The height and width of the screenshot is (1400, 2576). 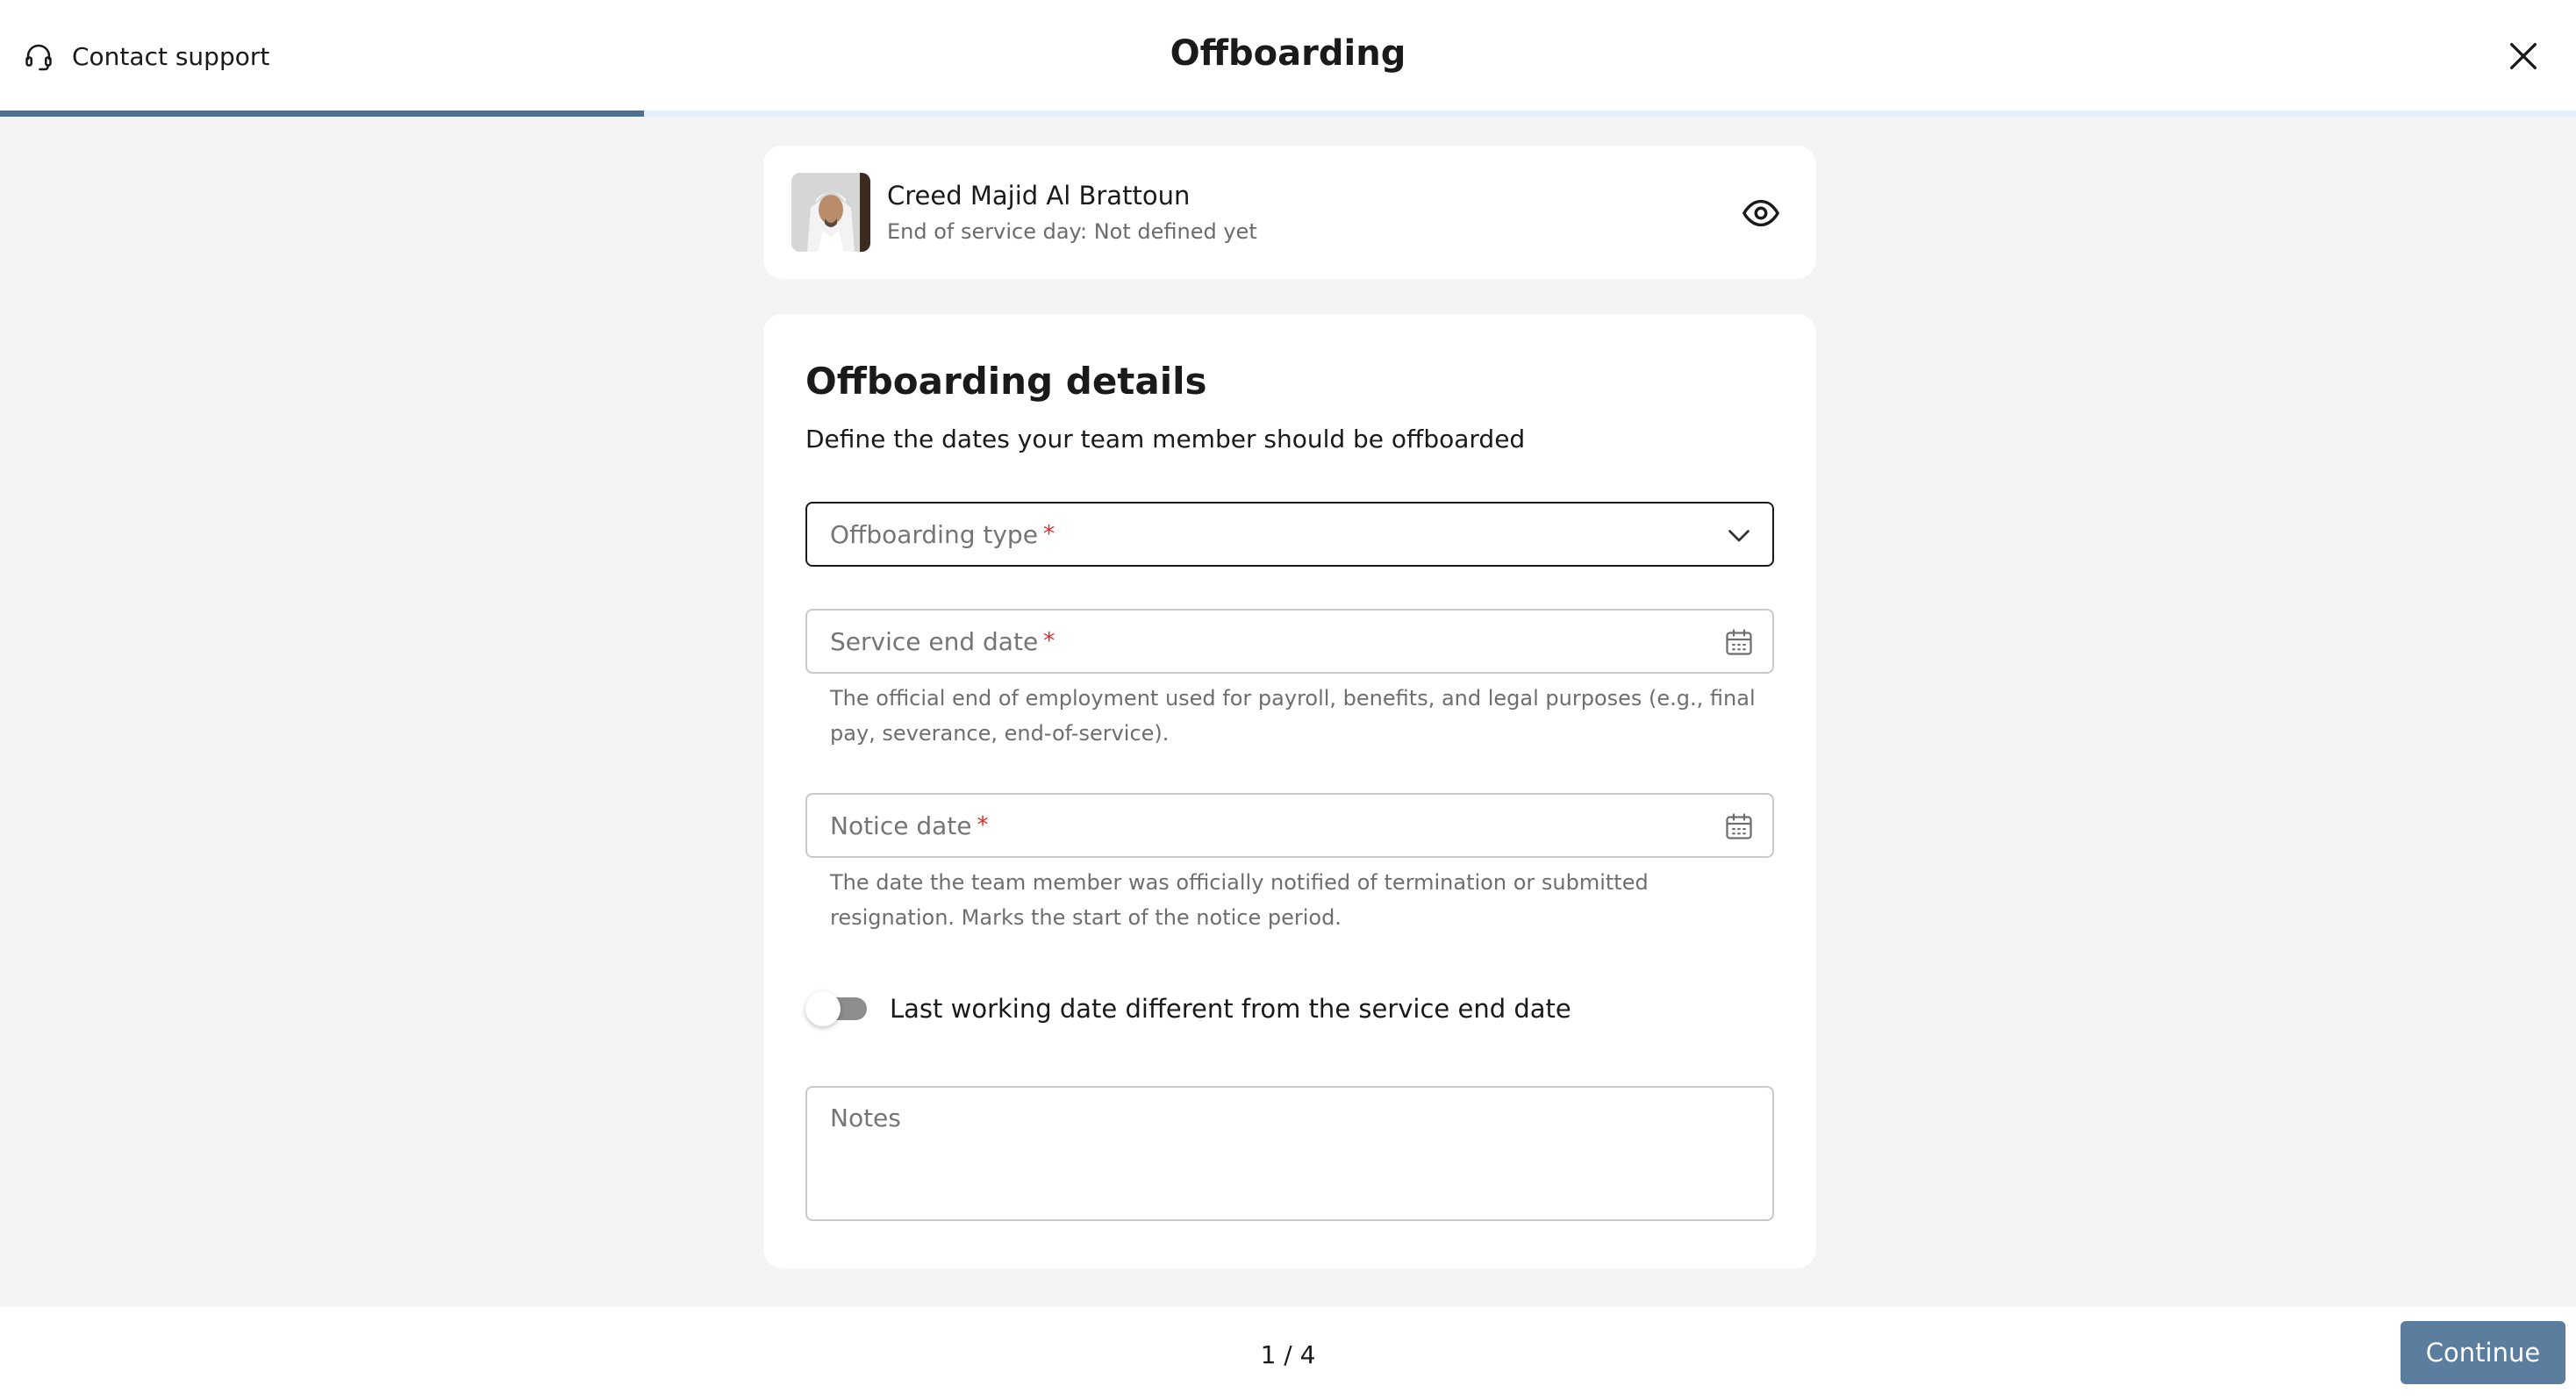 What do you see at coordinates (1289, 1153) in the screenshot?
I see `notes-textarea` at bounding box center [1289, 1153].